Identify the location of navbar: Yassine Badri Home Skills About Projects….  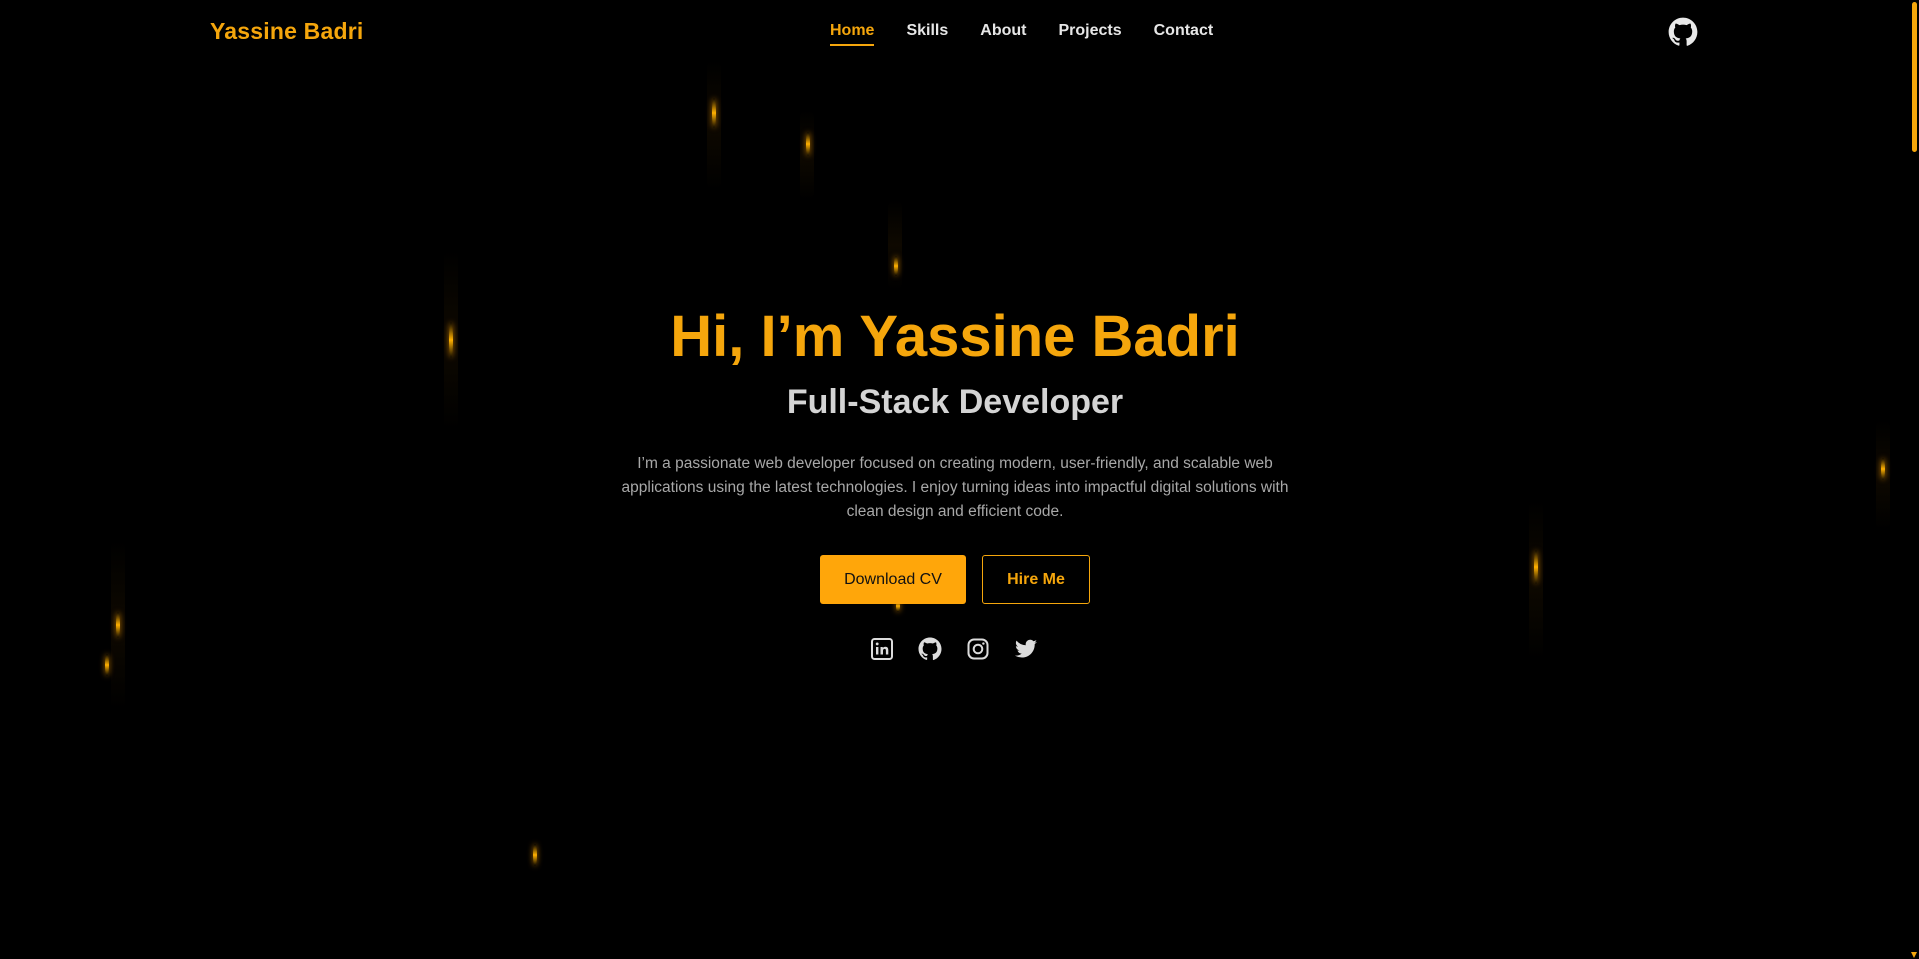
(955, 33).